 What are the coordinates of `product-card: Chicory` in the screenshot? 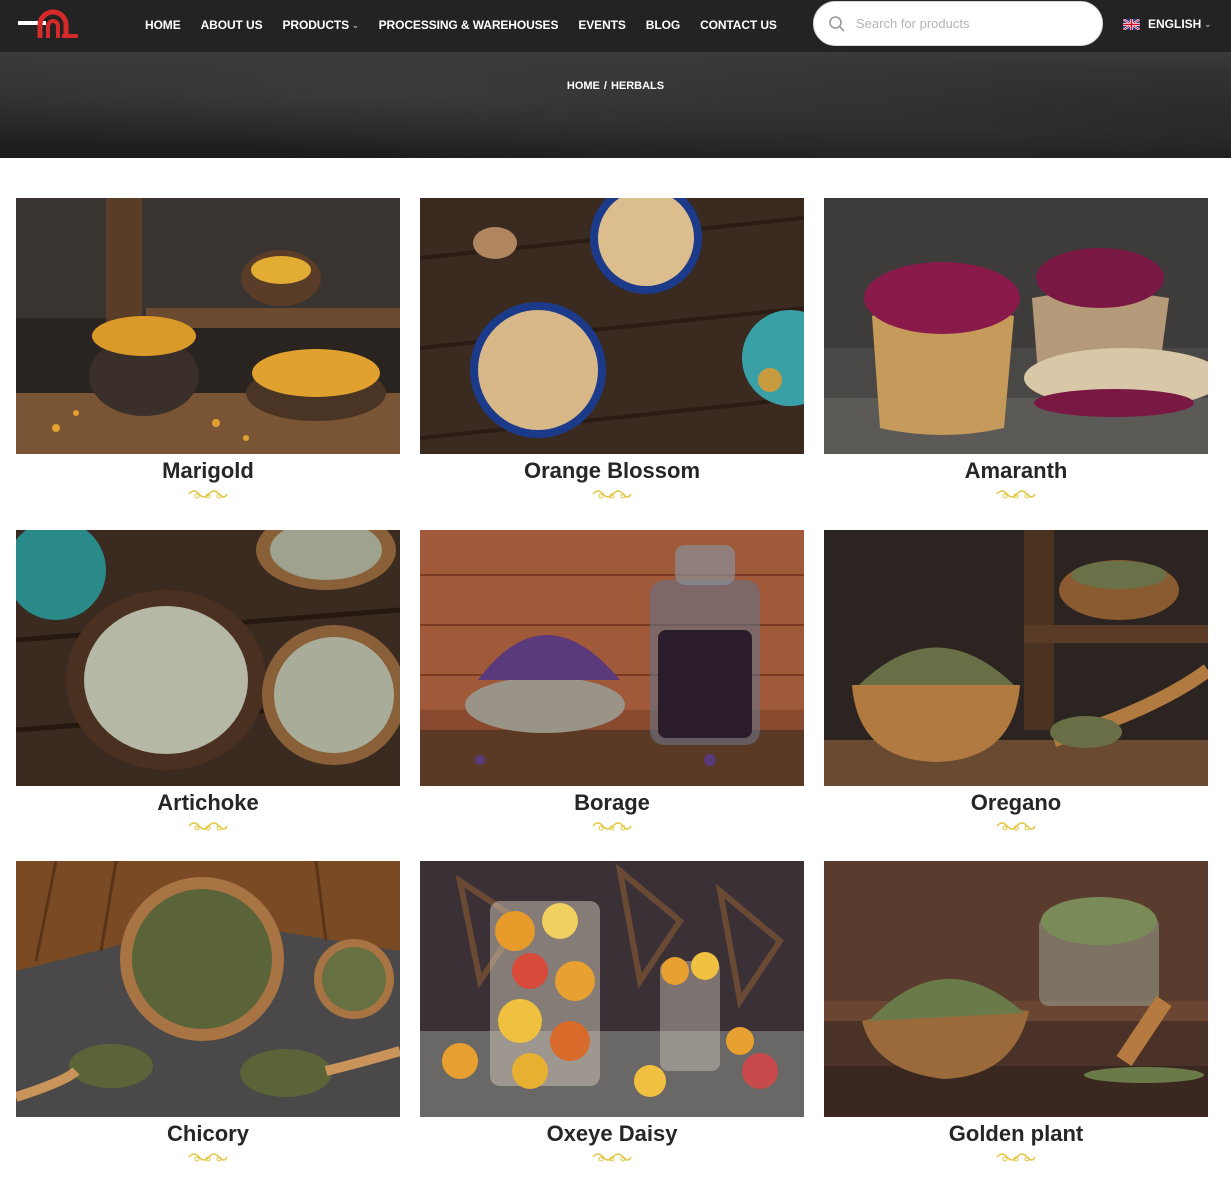 It's located at (208, 1013).